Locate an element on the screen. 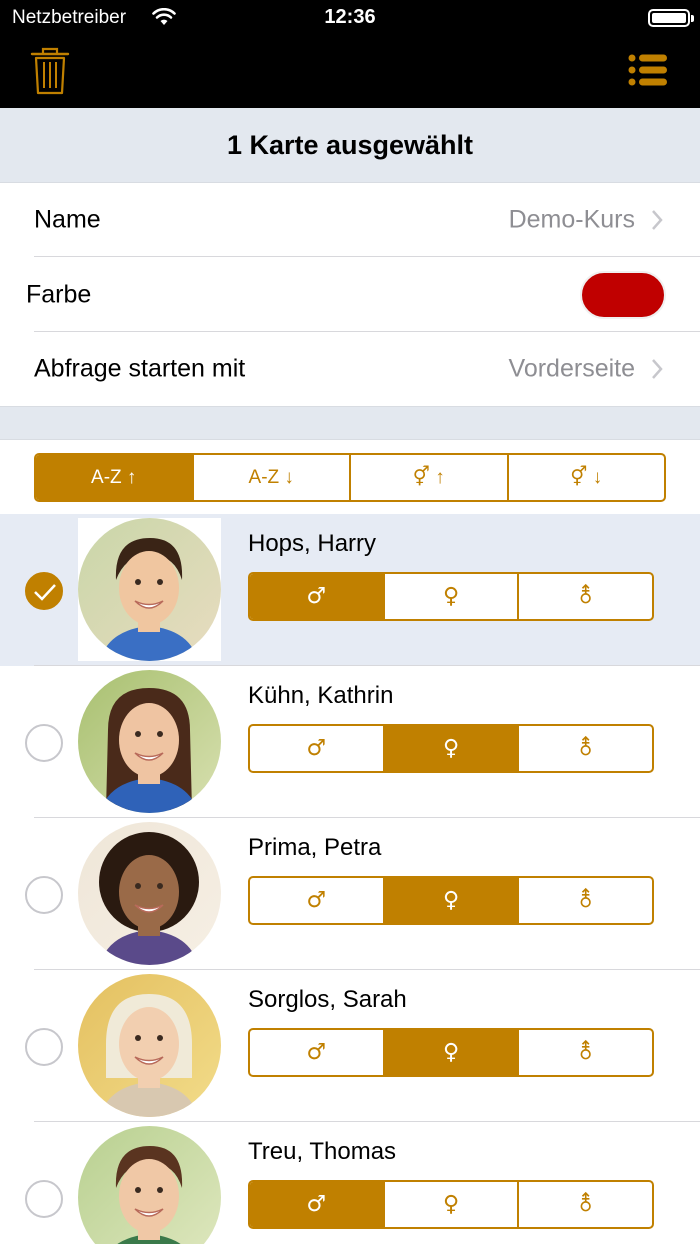 The width and height of the screenshot is (700, 1244). person-row: Prima, Petra ♂ ♀ ⚨ is located at coordinates (350, 894).